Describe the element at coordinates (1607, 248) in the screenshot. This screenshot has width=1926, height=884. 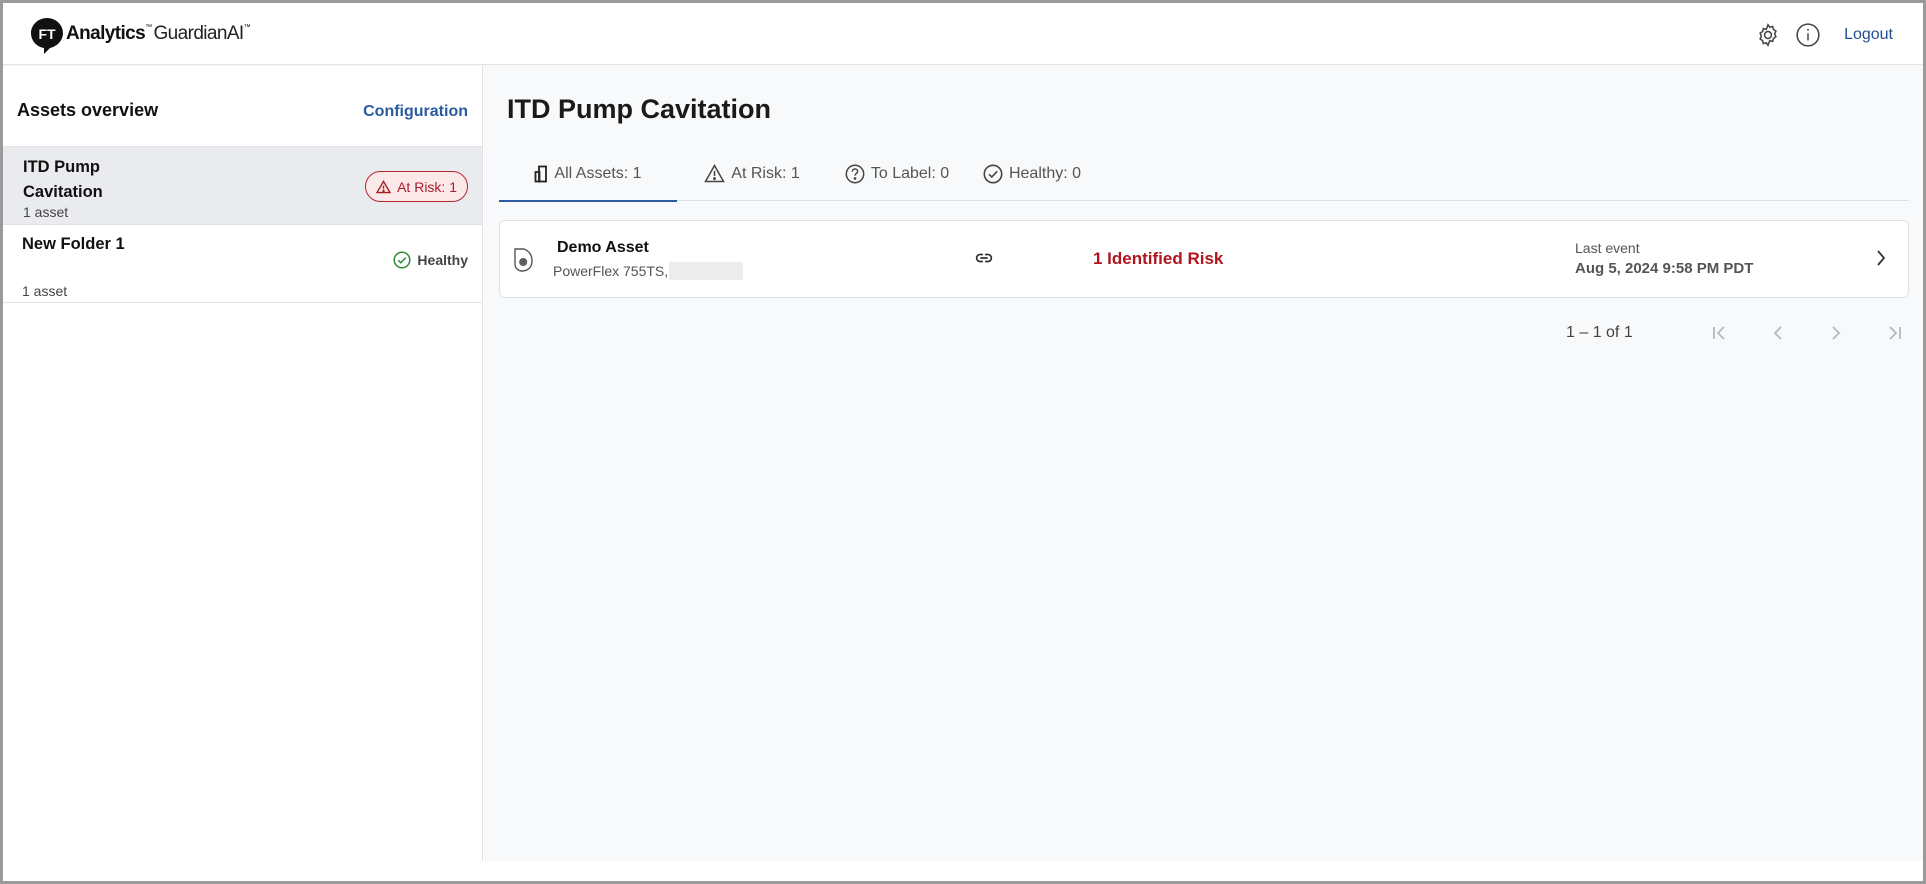
I see `last-event-label: Last event` at that location.